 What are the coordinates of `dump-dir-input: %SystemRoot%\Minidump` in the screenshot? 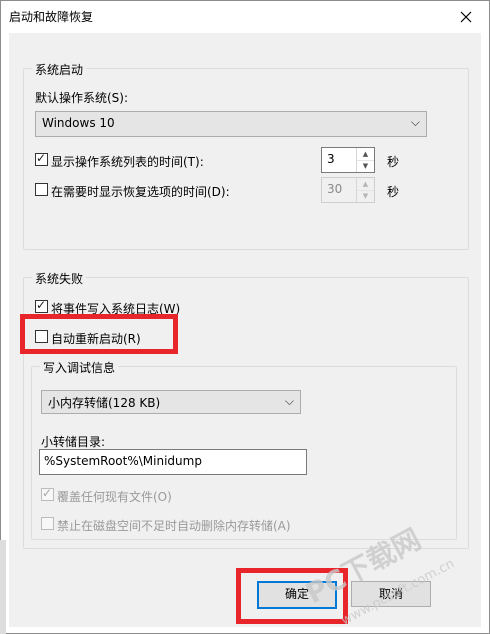 It's located at (173, 462).